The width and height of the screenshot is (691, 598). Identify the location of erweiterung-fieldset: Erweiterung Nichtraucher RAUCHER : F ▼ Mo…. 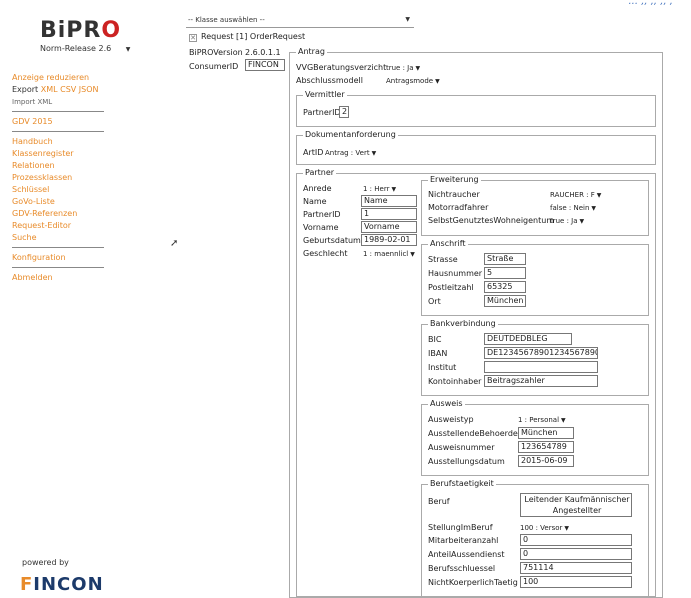
(535, 205).